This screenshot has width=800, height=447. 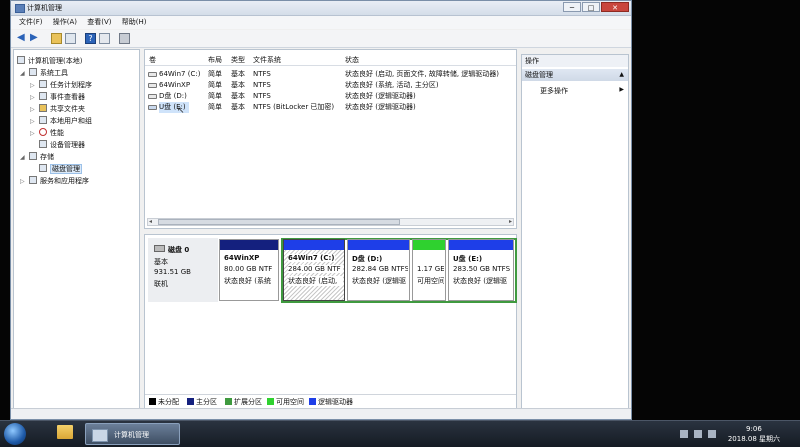 I want to click on action-pane-icon, so click(x=124, y=38).